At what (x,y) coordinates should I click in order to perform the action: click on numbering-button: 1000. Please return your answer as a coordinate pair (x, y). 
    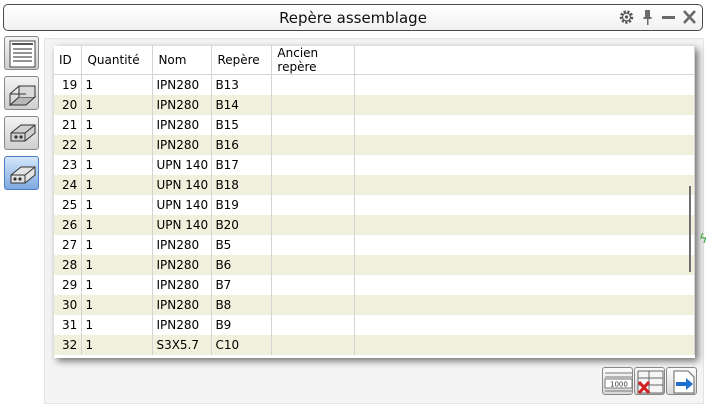
    Looking at the image, I should click on (617, 381).